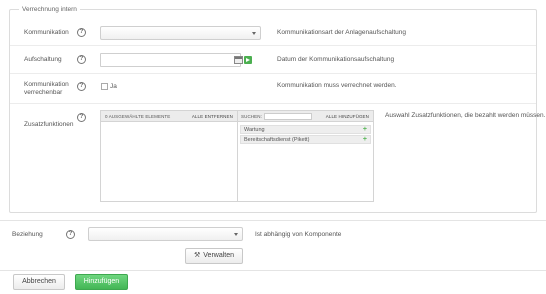  I want to click on kommunikation-label: Kommunikation, so click(46, 32).